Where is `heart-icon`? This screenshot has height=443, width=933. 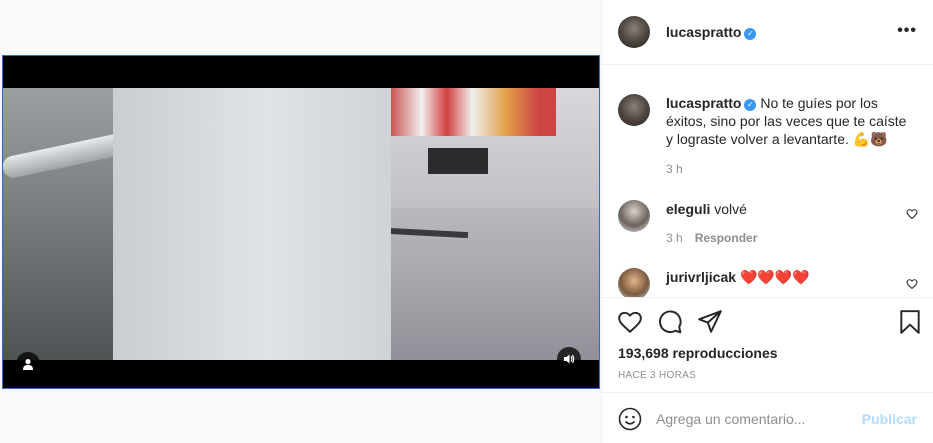 heart-icon is located at coordinates (630, 322).